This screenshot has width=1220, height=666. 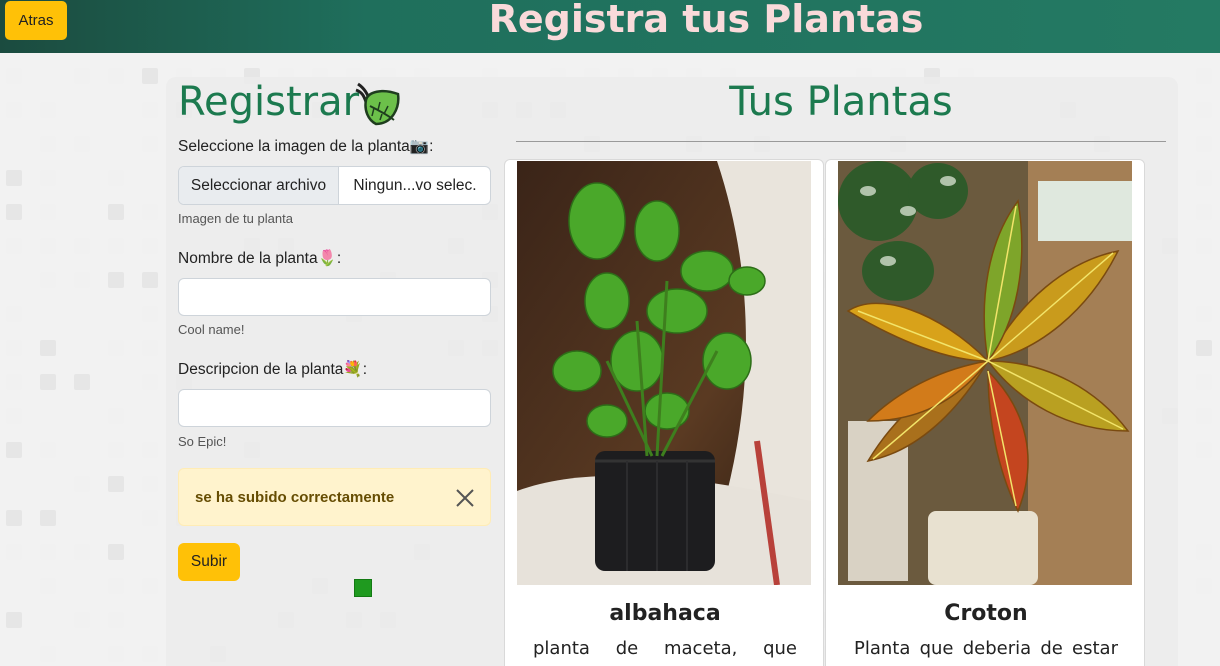 What do you see at coordinates (235, 218) in the screenshot?
I see `image-hint: Imagen de tu planta` at bounding box center [235, 218].